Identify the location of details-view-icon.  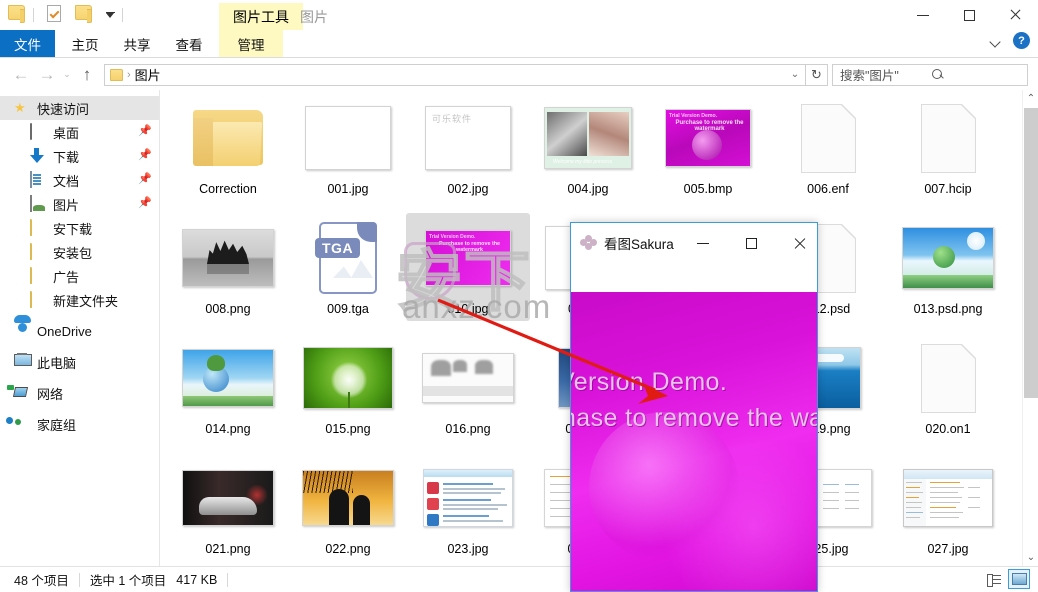
(994, 579).